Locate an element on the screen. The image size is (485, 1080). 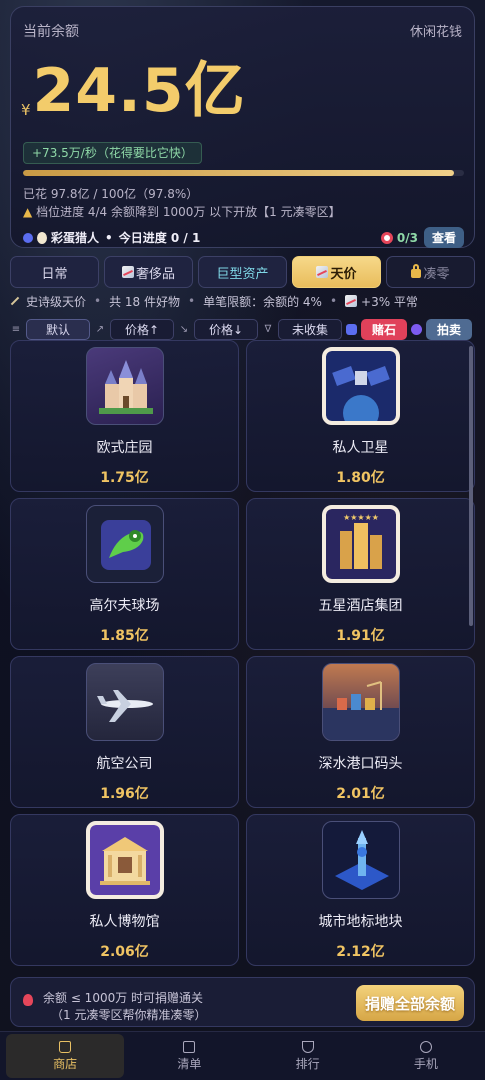
achievement-row: 彩蛋猎人 • 今日进度 0 / 1 0/3 查看 is located at coordinates (243, 237).